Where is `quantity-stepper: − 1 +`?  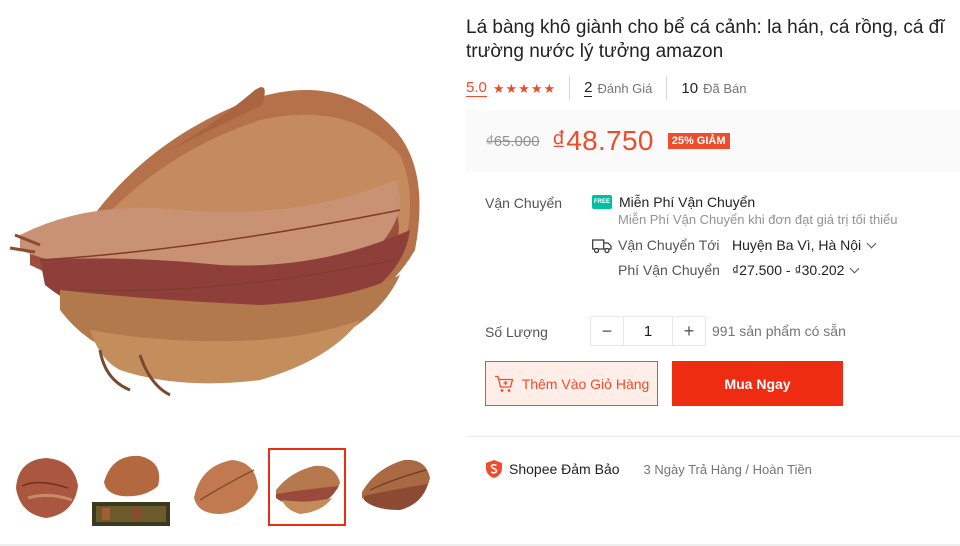
quantity-stepper: − 1 + is located at coordinates (648, 331).